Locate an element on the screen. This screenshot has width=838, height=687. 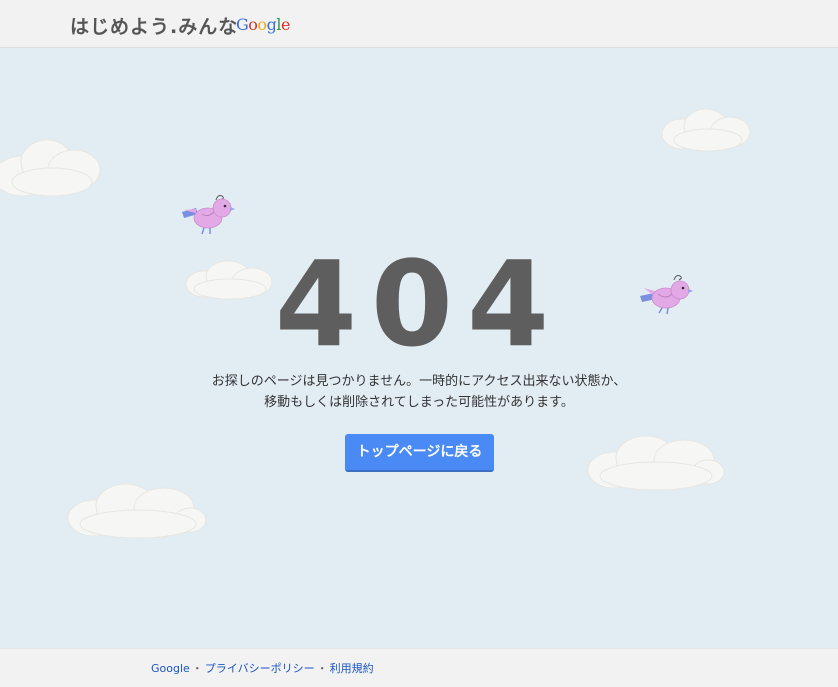
footer-link-privacy: プライバシーポリシー is located at coordinates (260, 668).